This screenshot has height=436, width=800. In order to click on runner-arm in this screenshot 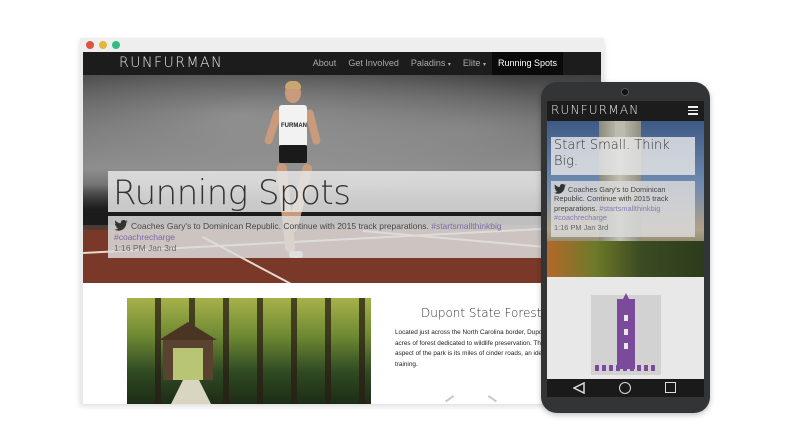, I will do `click(313, 127)`.